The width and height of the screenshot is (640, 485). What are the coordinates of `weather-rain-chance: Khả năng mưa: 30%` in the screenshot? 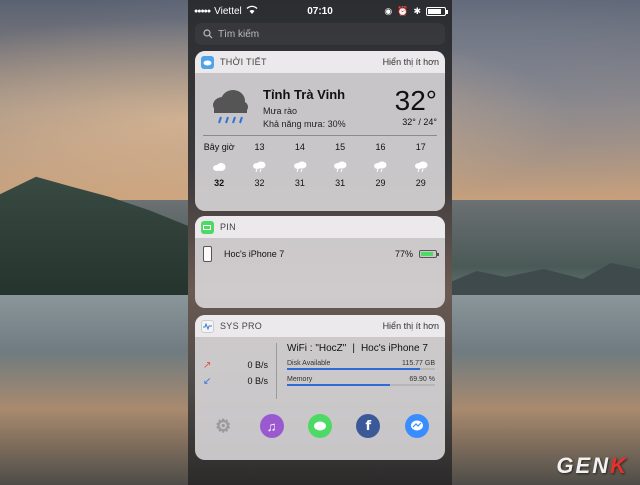 It's located at (304, 124).